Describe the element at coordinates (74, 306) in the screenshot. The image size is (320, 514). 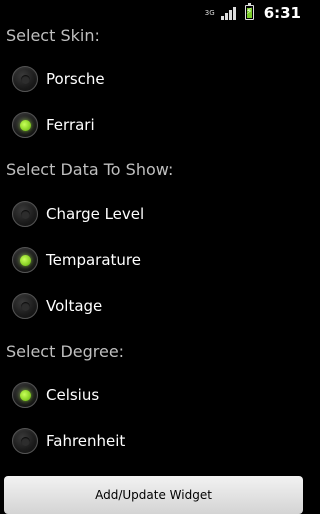
I see `option-label: Voltage` at that location.